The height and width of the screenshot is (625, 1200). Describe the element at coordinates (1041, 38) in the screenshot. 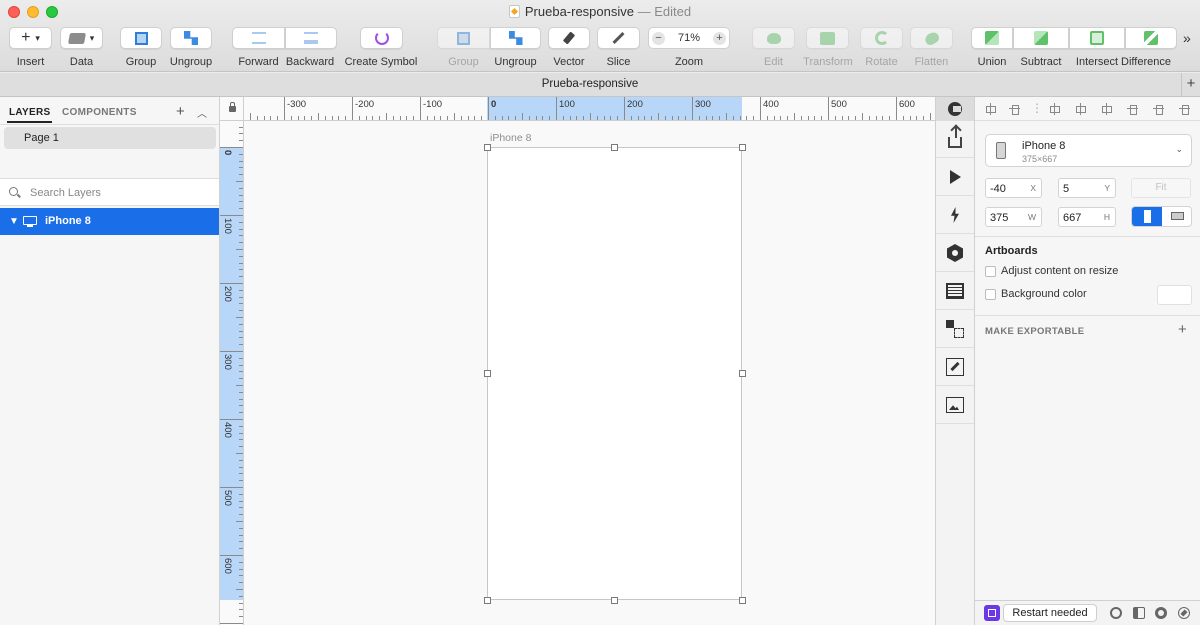

I see `subtract-button` at that location.